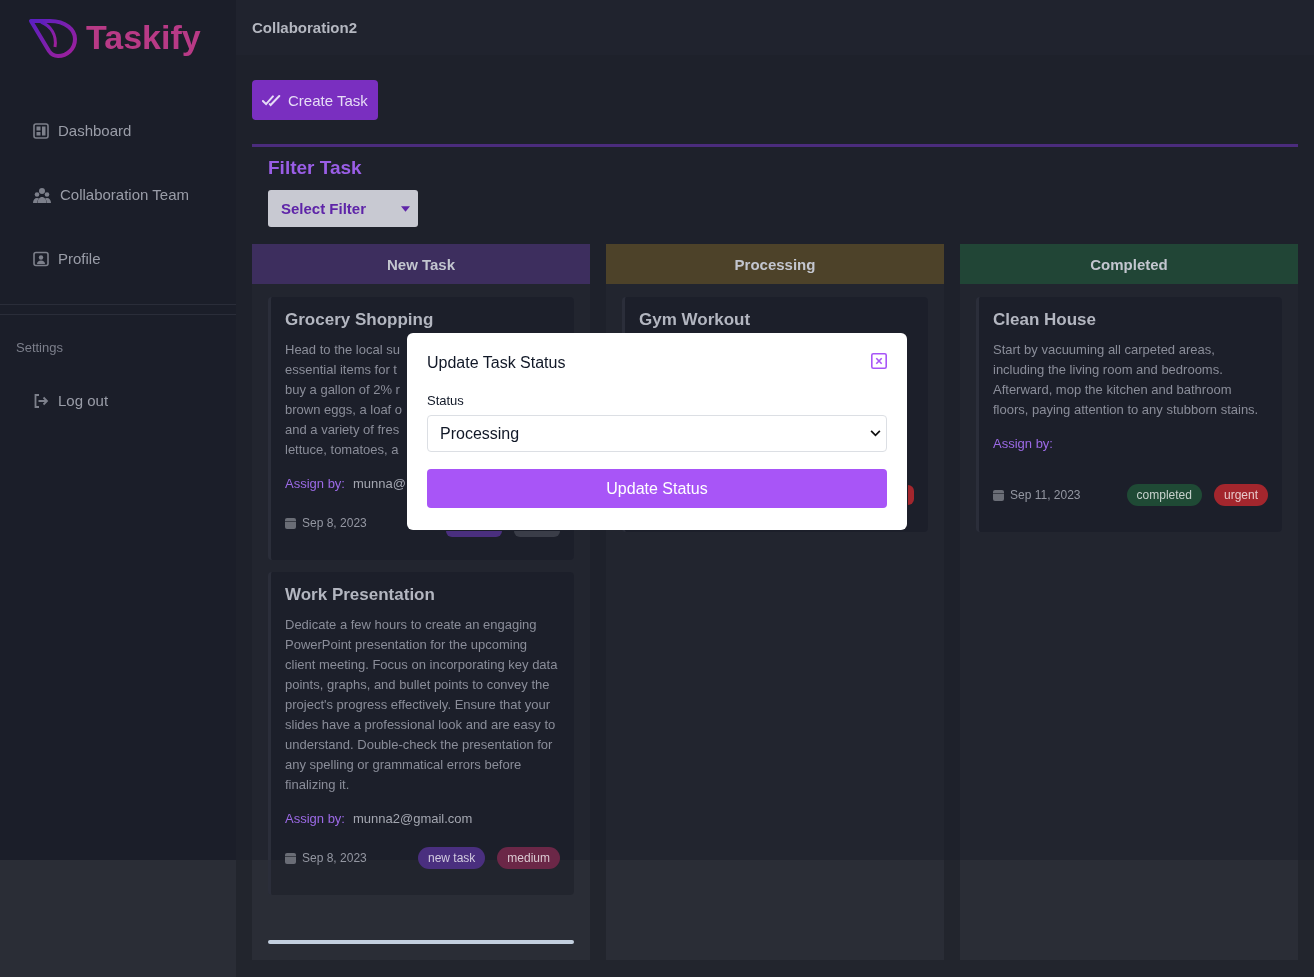  What do you see at coordinates (315, 168) in the screenshot?
I see `filter-title: Filter Task` at bounding box center [315, 168].